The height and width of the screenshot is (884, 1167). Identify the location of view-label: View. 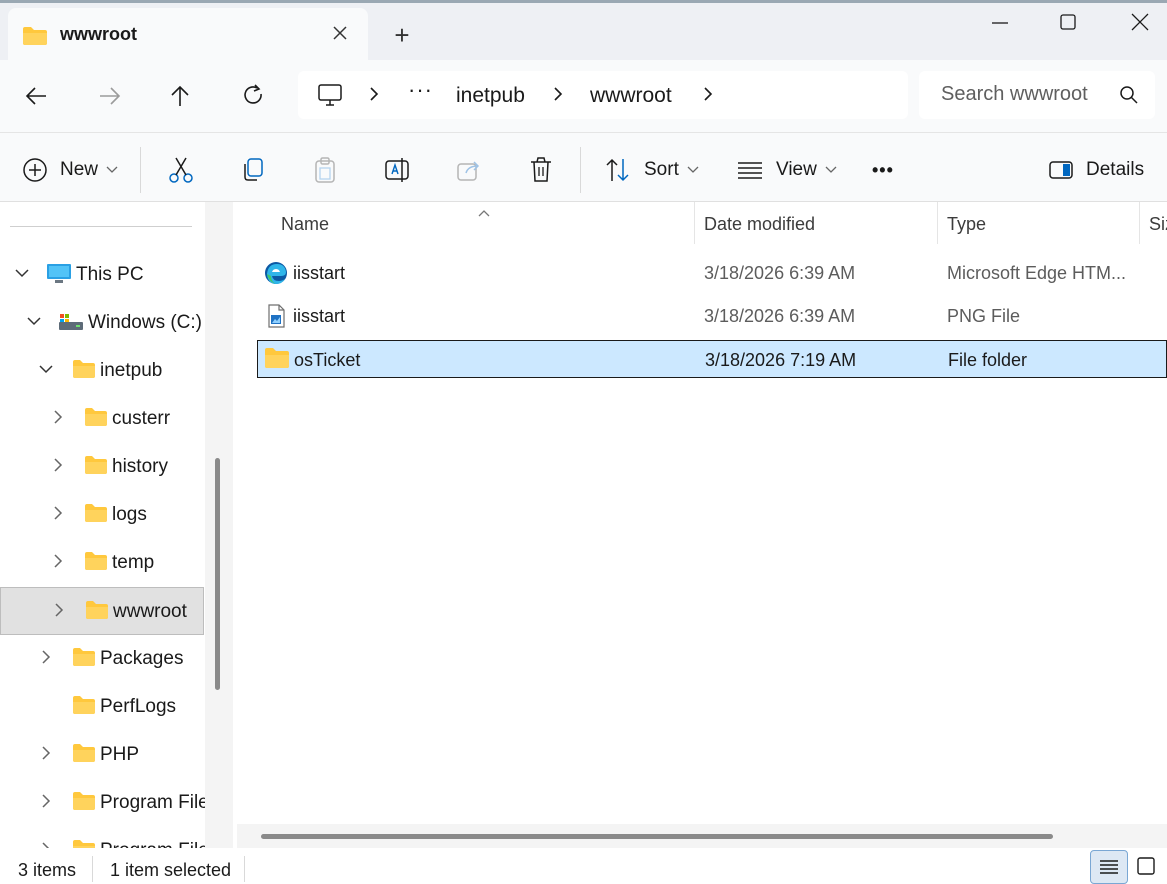
(796, 169).